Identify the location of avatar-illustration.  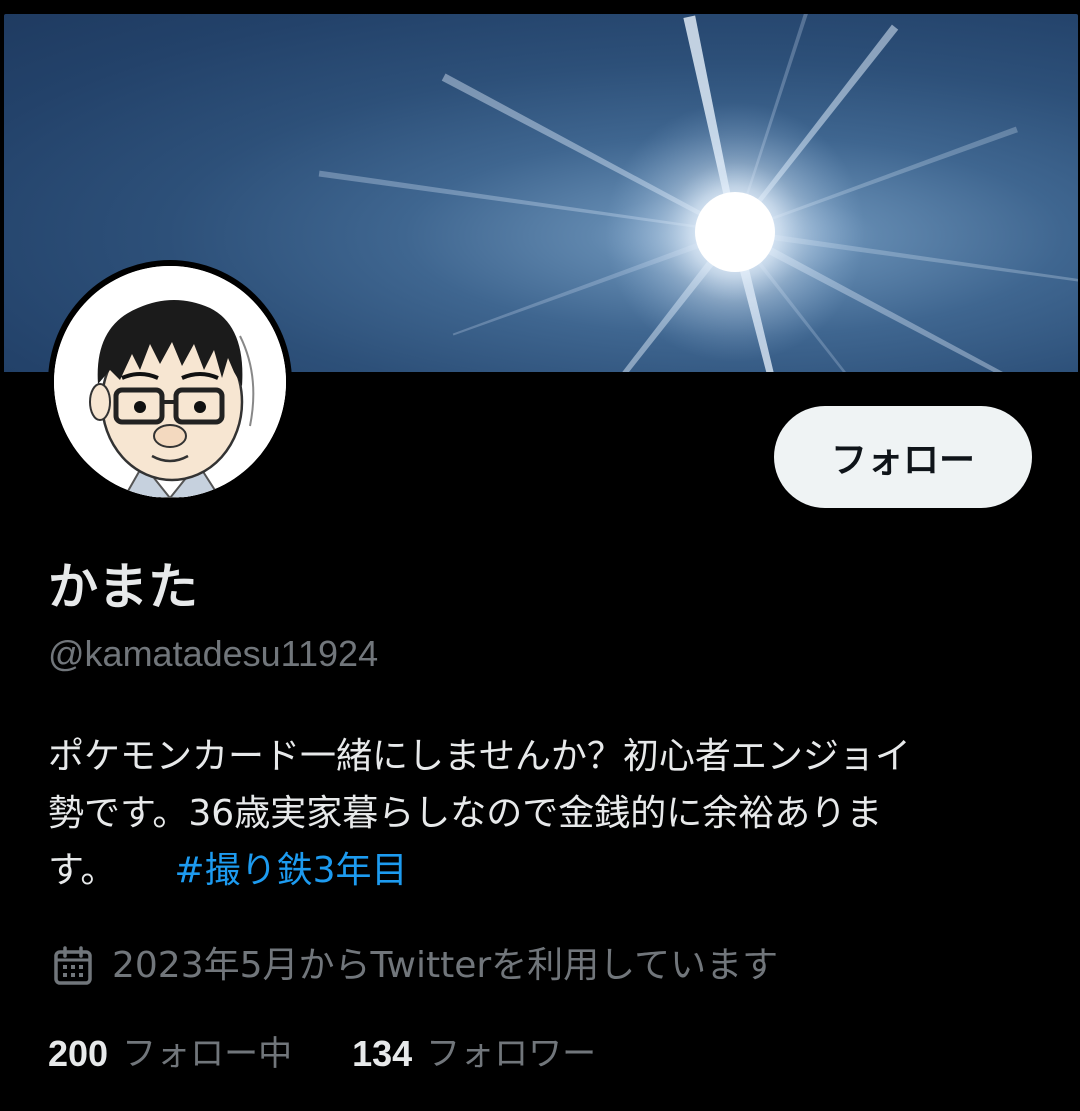
(170, 382).